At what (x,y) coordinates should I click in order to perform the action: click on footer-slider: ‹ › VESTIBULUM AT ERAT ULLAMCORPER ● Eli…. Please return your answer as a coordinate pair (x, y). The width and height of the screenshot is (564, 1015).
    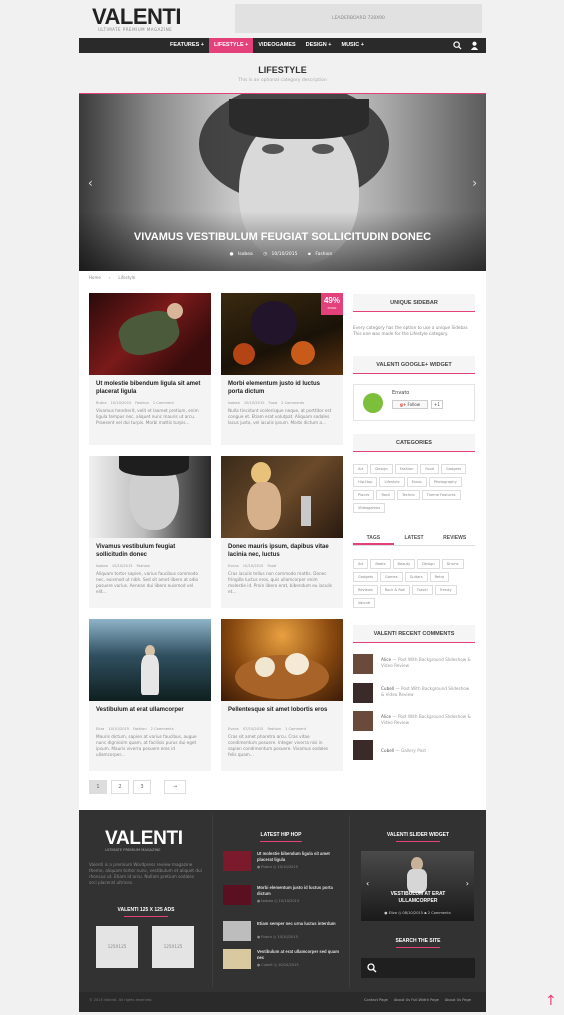
    Looking at the image, I should click on (417, 886).